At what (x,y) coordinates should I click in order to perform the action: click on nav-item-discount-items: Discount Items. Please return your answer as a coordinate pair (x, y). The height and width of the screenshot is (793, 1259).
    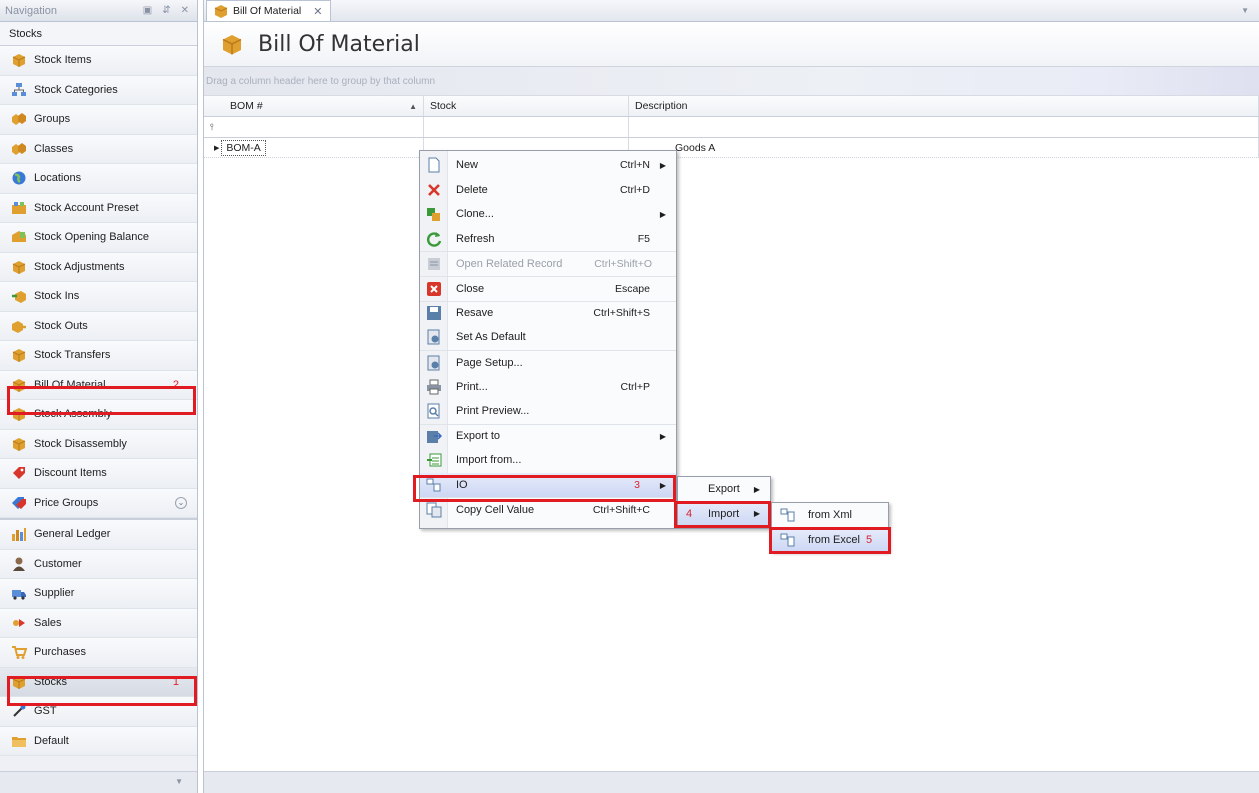
    Looking at the image, I should click on (98, 474).